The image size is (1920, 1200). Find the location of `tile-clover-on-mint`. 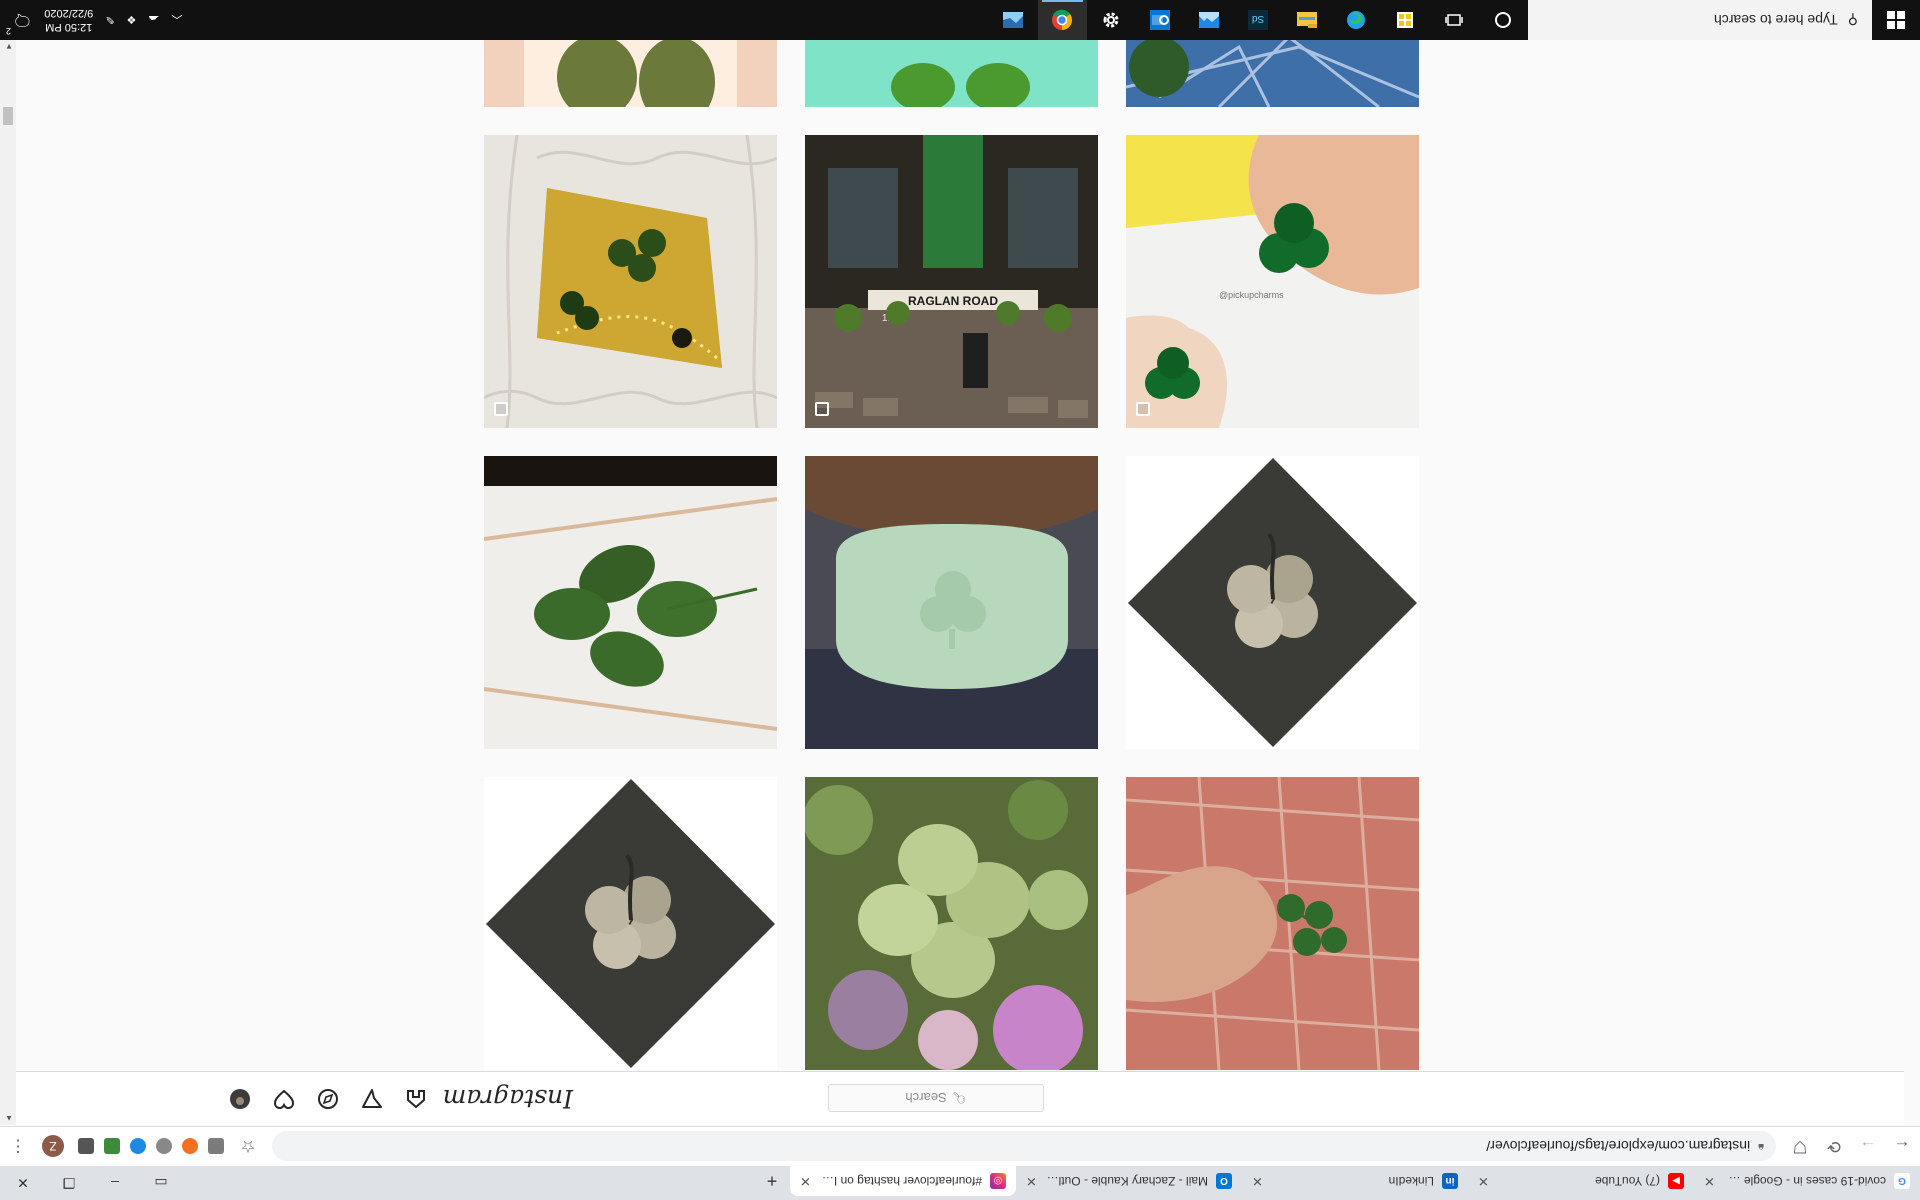

tile-clover-on-mint is located at coordinates (951, 73).